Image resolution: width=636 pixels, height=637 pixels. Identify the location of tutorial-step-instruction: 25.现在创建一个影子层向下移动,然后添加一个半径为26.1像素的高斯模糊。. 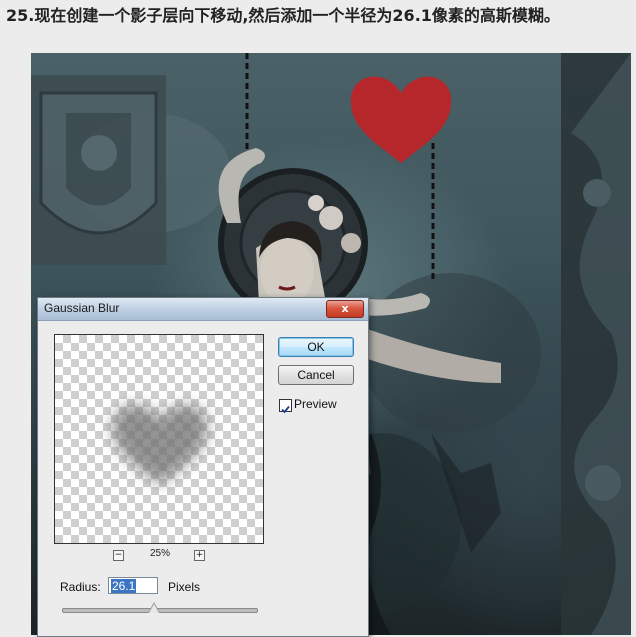
(283, 15).